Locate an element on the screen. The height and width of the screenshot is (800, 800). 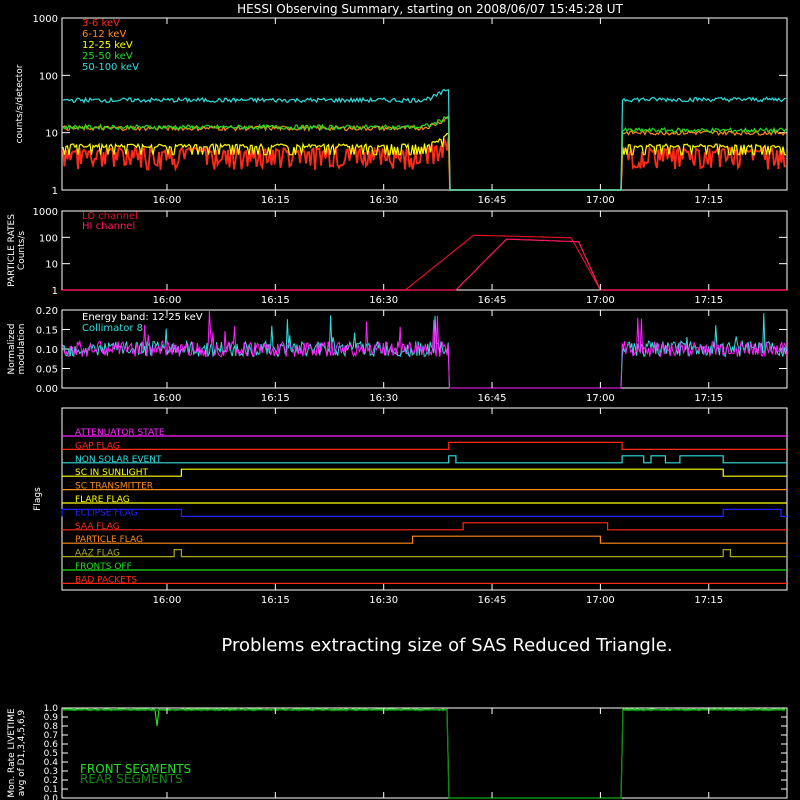
livetime-legend-entry: REAR SEGMENTS is located at coordinates (131, 779).